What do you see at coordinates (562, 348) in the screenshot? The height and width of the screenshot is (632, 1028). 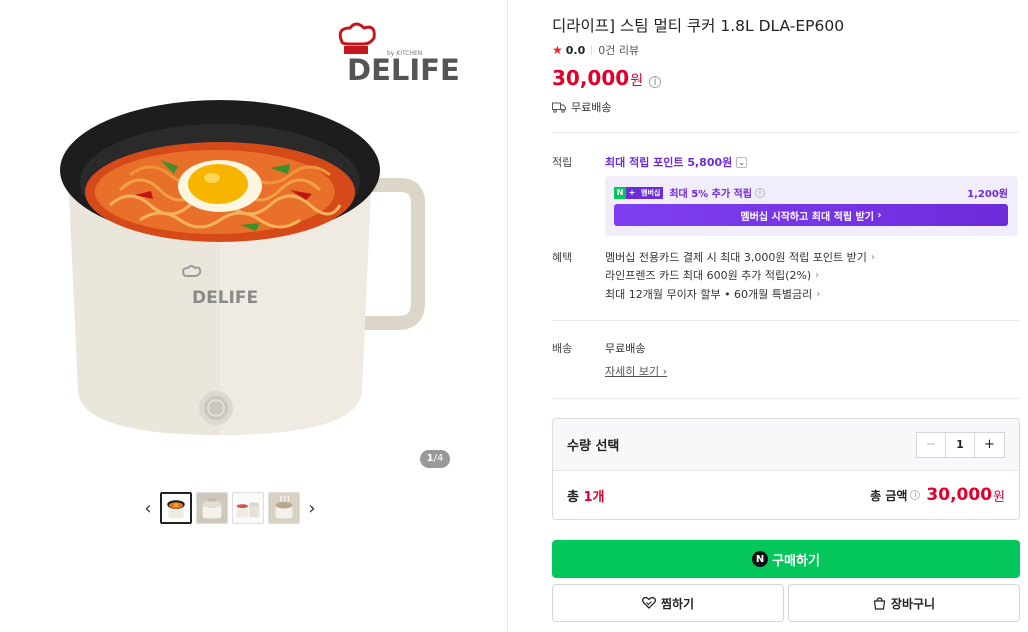 I see `delivery-label: 배송` at bounding box center [562, 348].